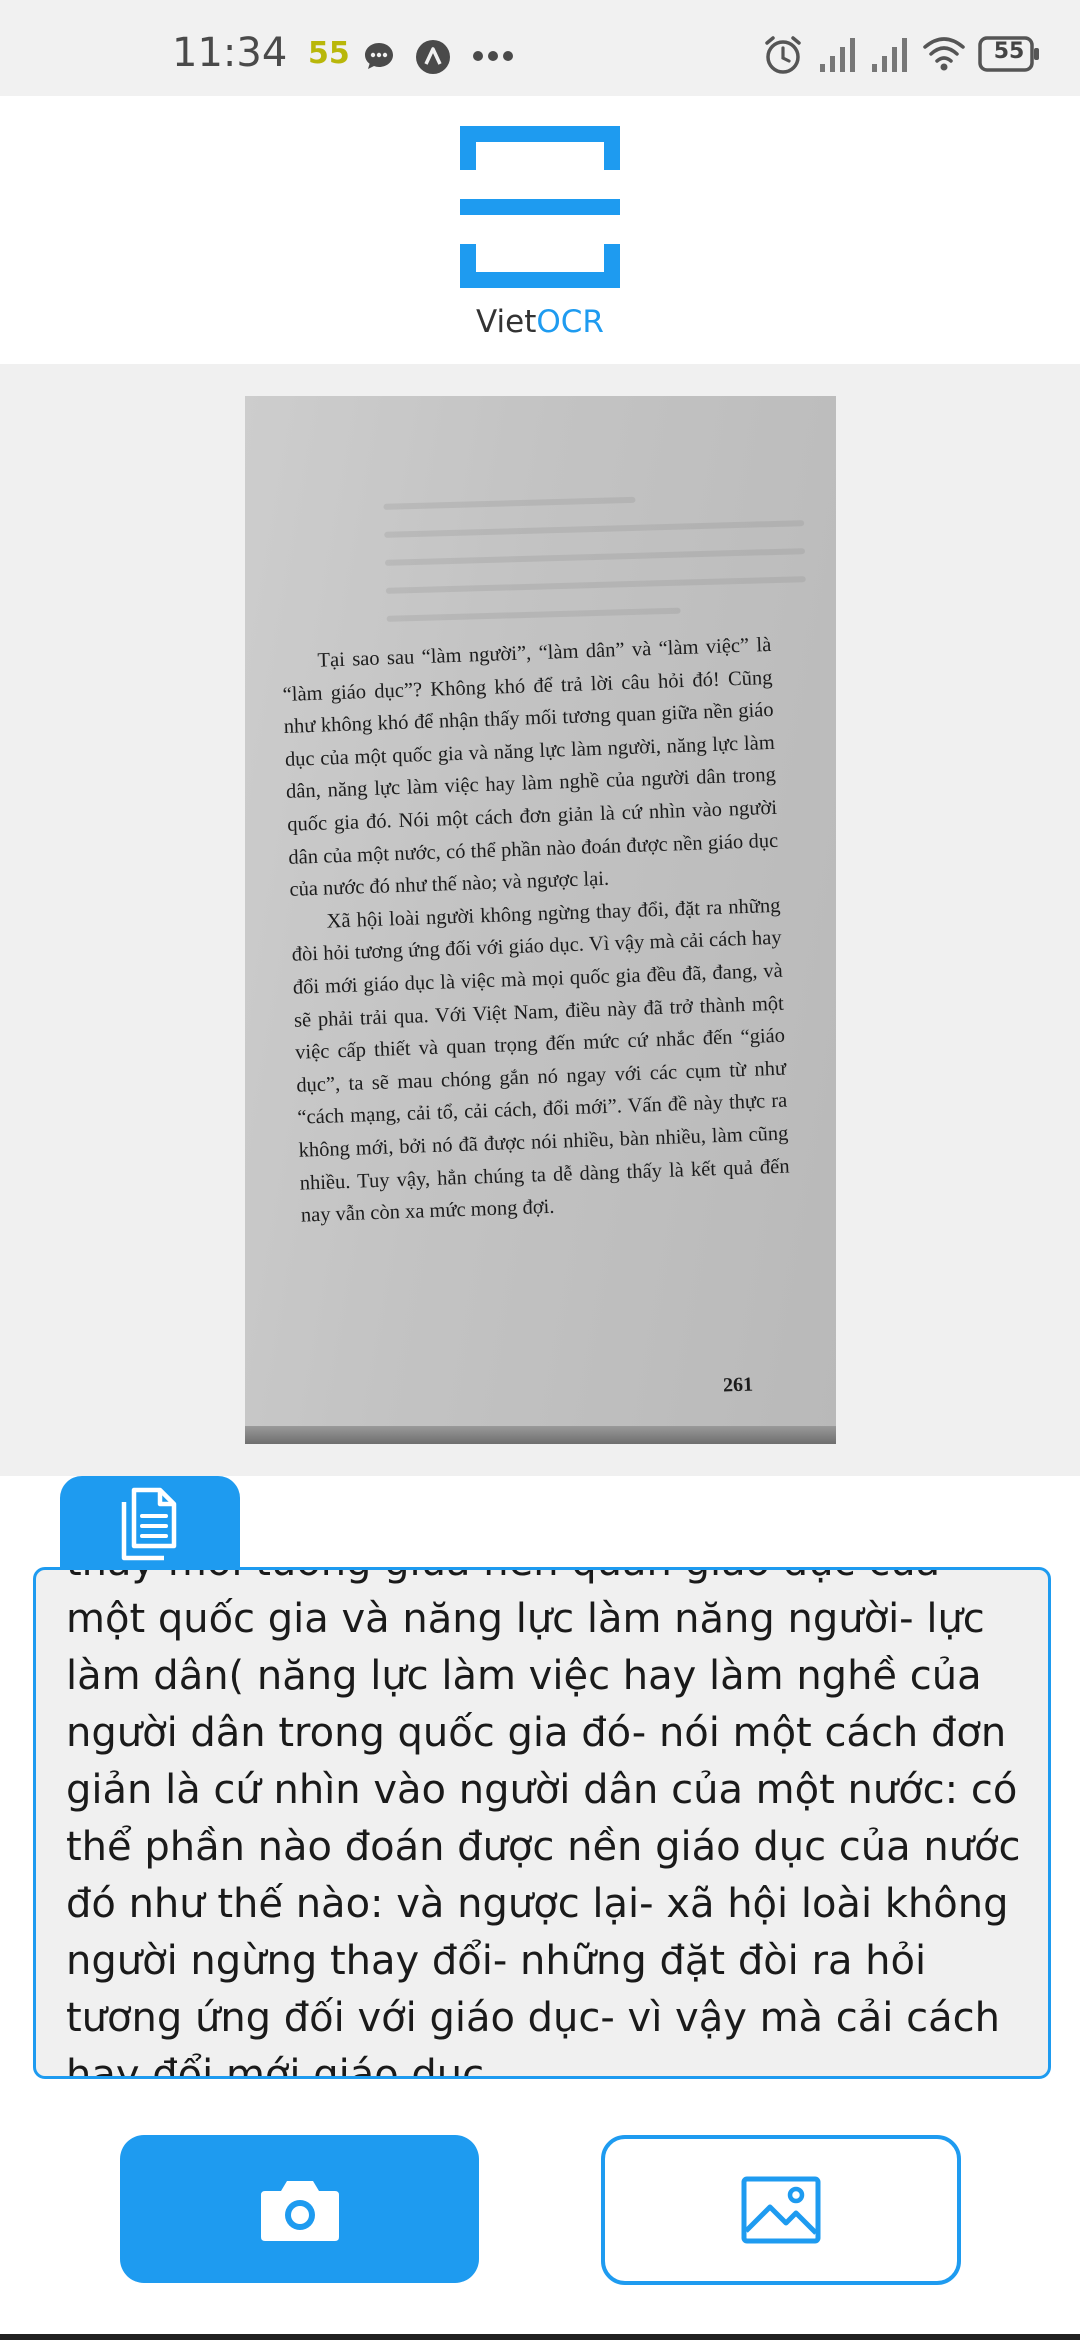 The width and height of the screenshot is (1080, 2340). What do you see at coordinates (738, 1385) in the screenshot?
I see `photo-page-number: 261` at bounding box center [738, 1385].